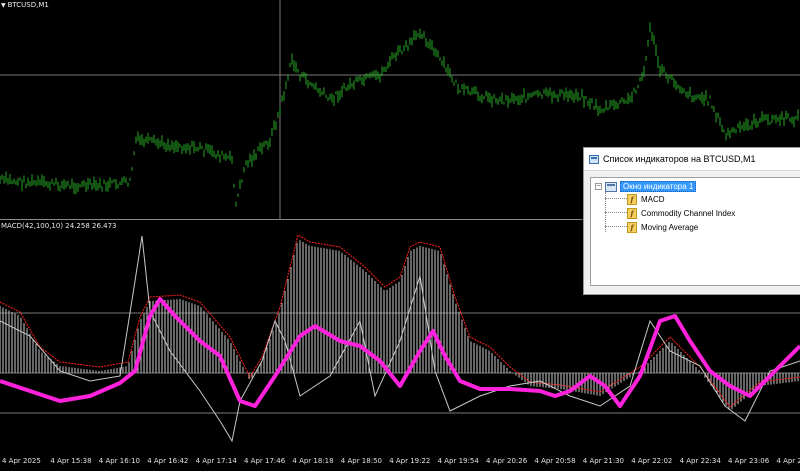 Image resolution: width=800 pixels, height=471 pixels. Describe the element at coordinates (216, 461) in the screenshot. I see `time-tick-label: 4 Apr 17:14` at that location.